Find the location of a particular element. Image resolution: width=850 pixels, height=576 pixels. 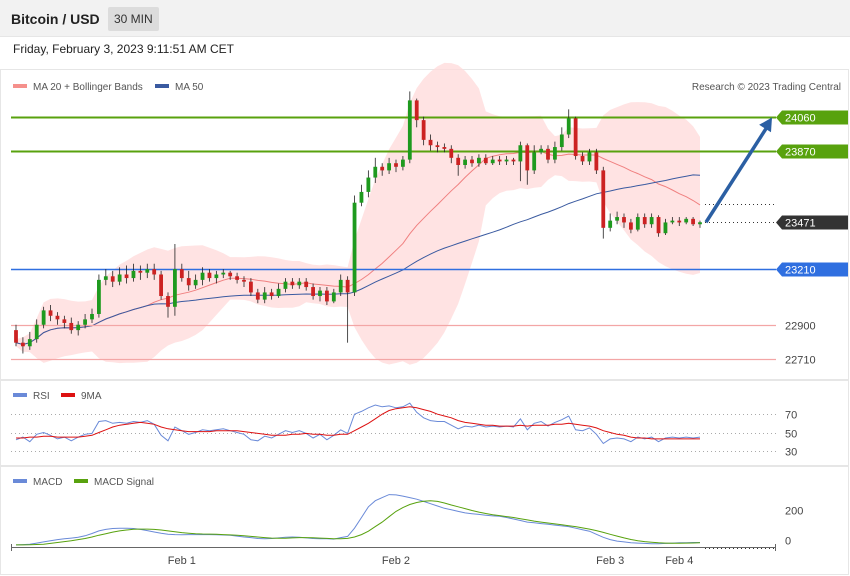

rsi-legend-label: RSI is located at coordinates (41, 396).